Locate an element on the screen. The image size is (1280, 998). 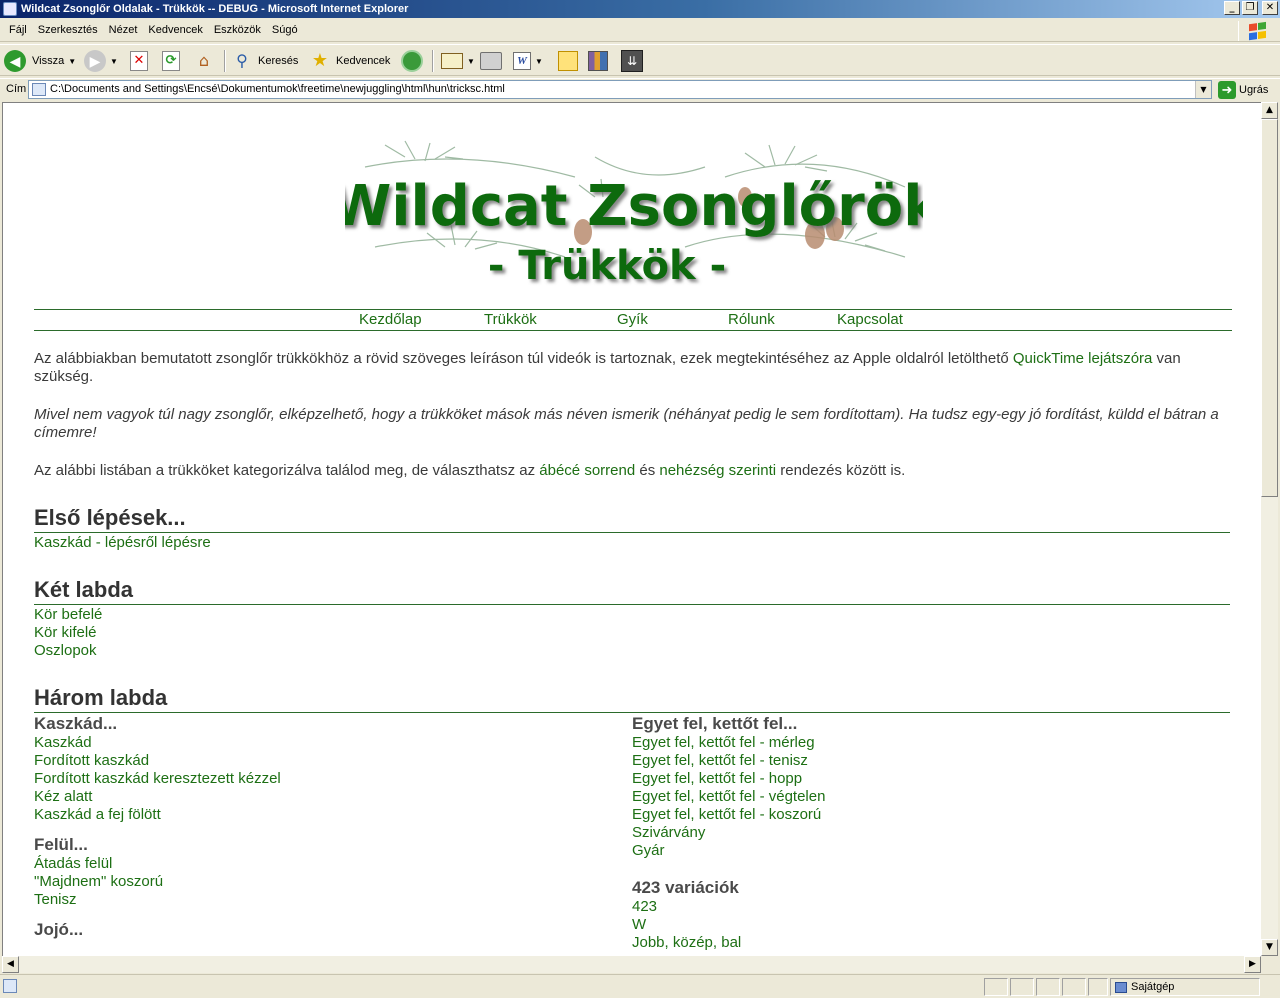
history-button is located at coordinates (412, 61).